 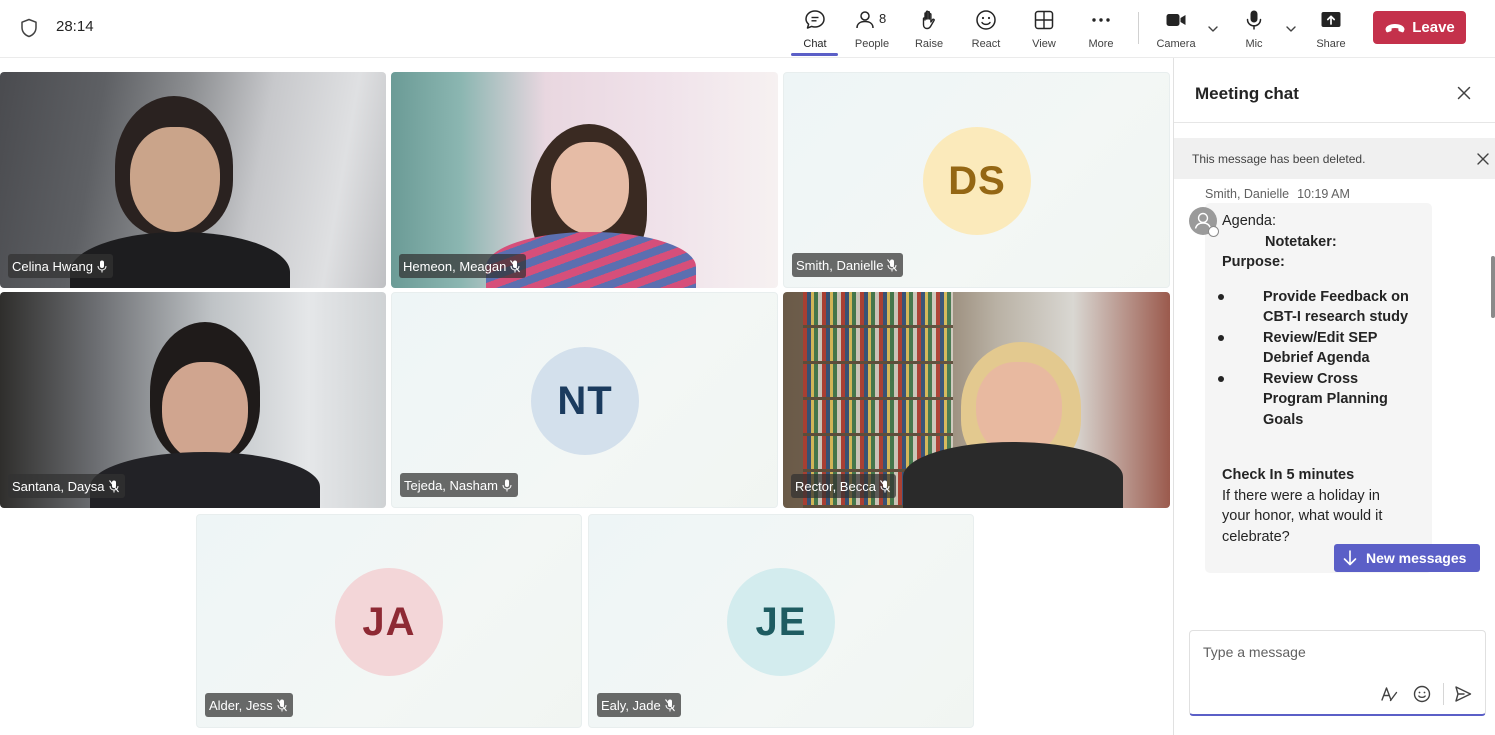 What do you see at coordinates (1302, 516) in the screenshot?
I see `message-question-line: your honor, what would it` at bounding box center [1302, 516].